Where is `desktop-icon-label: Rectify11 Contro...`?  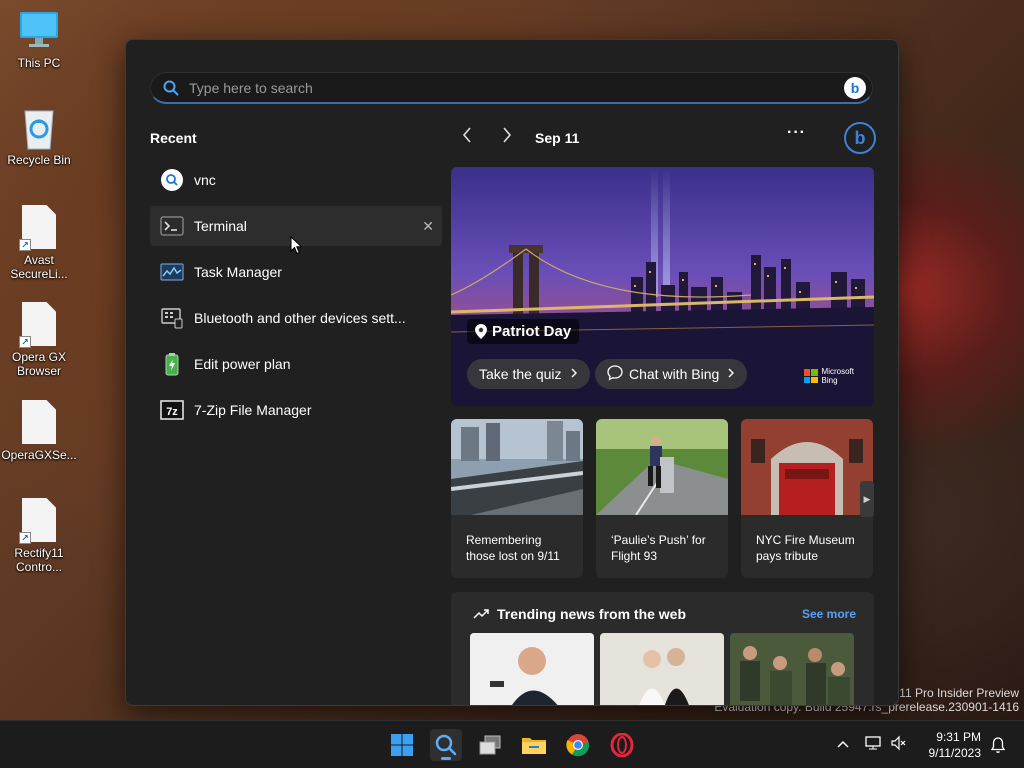 desktop-icon-label: Rectify11 Contro... is located at coordinates (39, 560).